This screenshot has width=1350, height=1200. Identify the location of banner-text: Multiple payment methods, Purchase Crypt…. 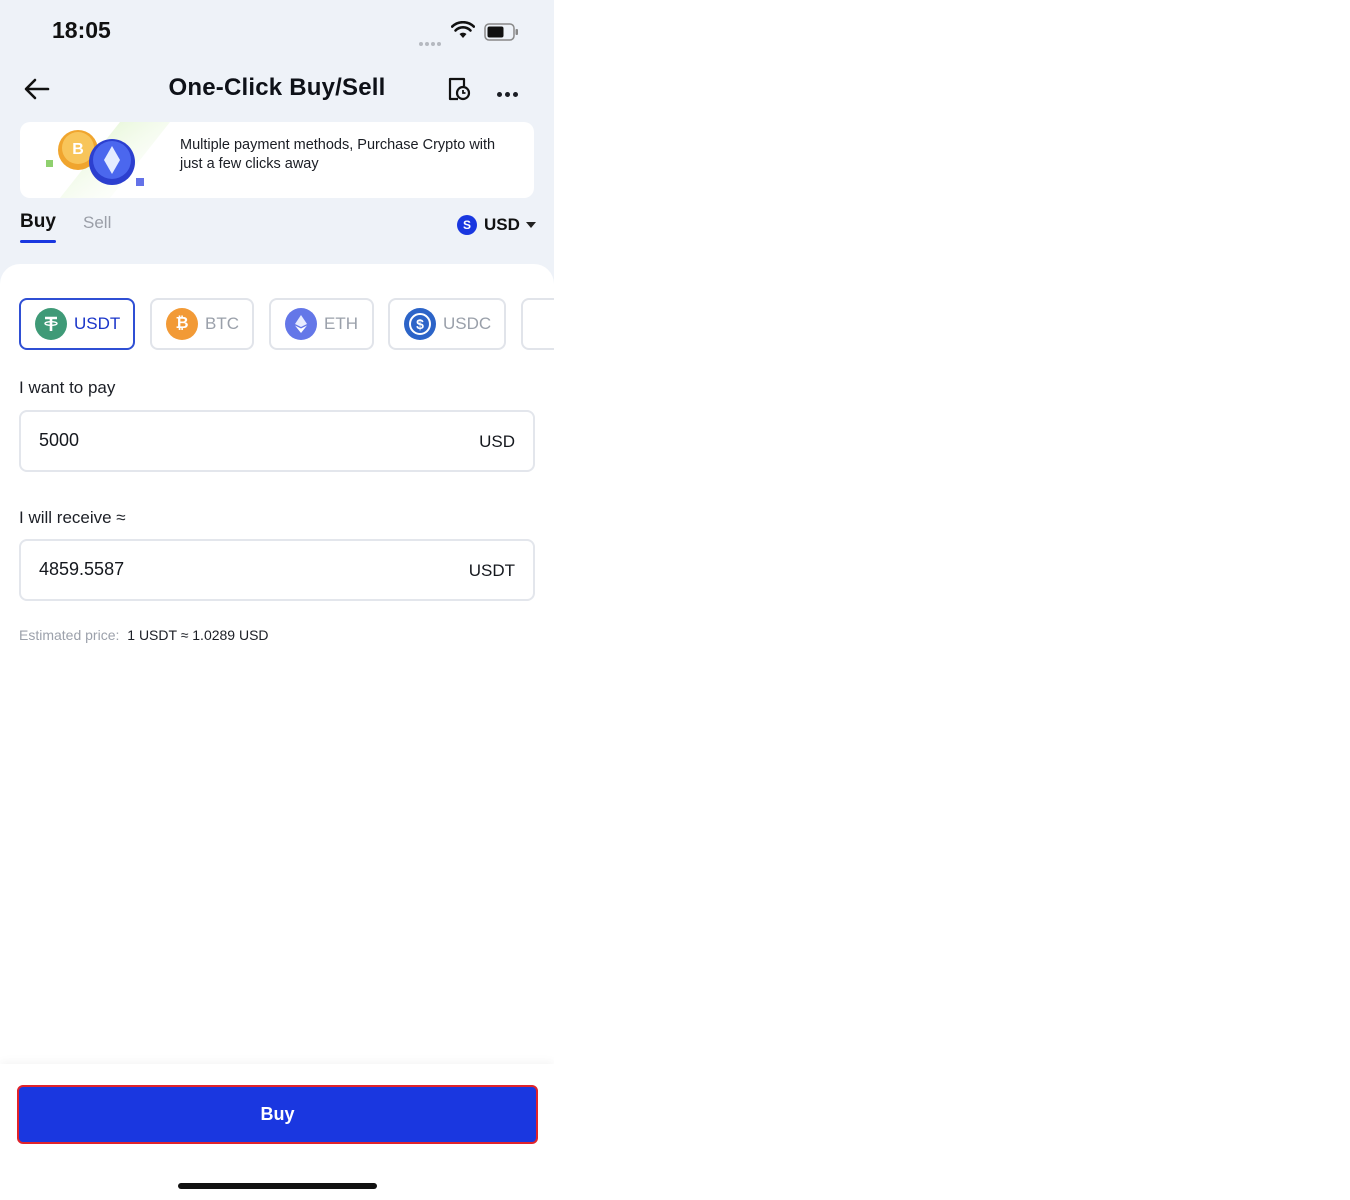
(338, 154).